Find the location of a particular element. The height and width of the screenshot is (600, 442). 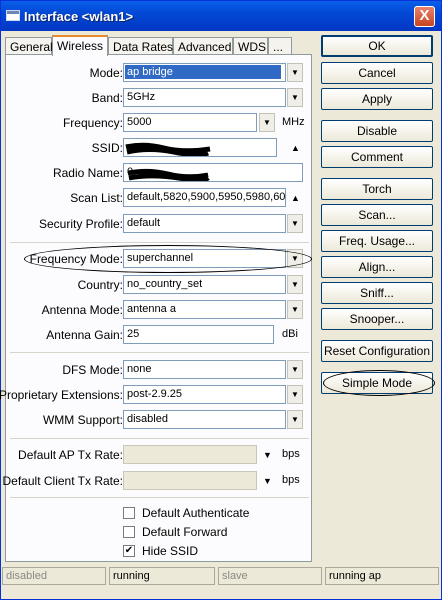

default-client-tx-rate-dropdown-icon: ▼ is located at coordinates (267, 481).